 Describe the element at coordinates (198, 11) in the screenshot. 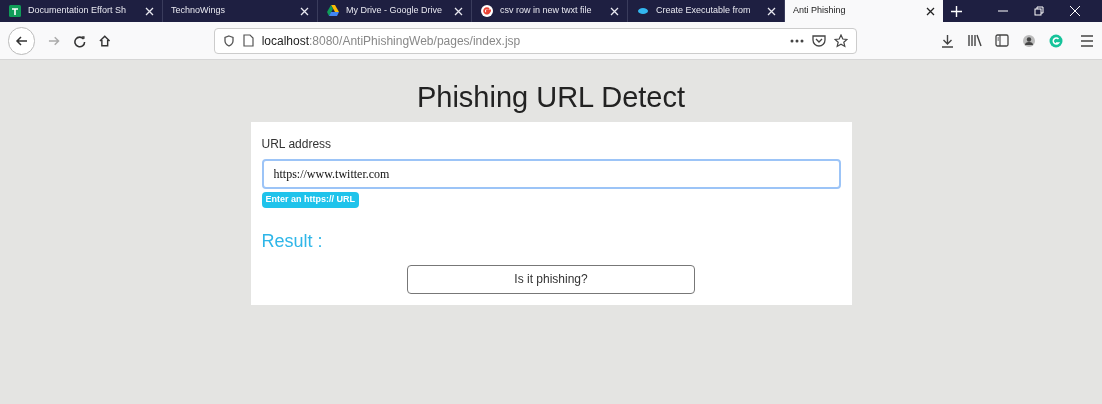

I see `tab-title: TechnoWings` at that location.